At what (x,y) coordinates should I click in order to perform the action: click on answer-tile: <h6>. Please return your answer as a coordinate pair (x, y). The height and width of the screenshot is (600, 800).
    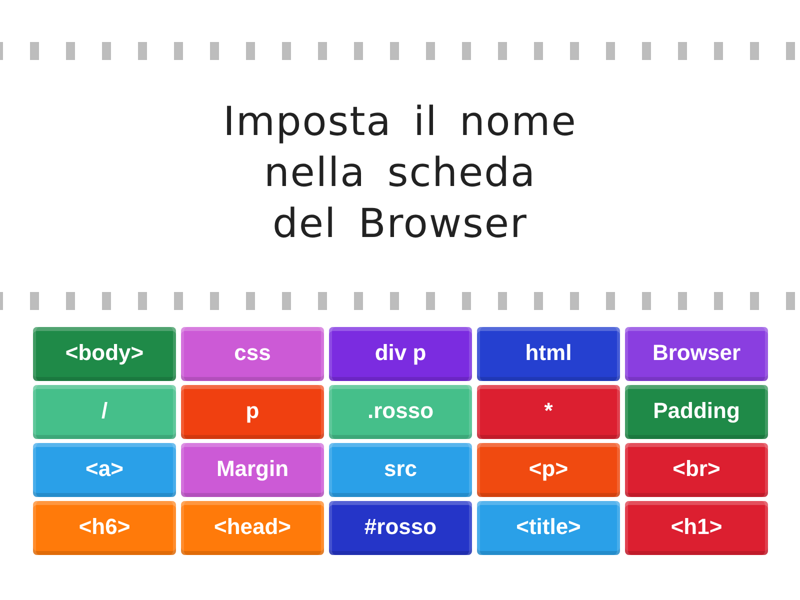
    Looking at the image, I should click on (104, 528).